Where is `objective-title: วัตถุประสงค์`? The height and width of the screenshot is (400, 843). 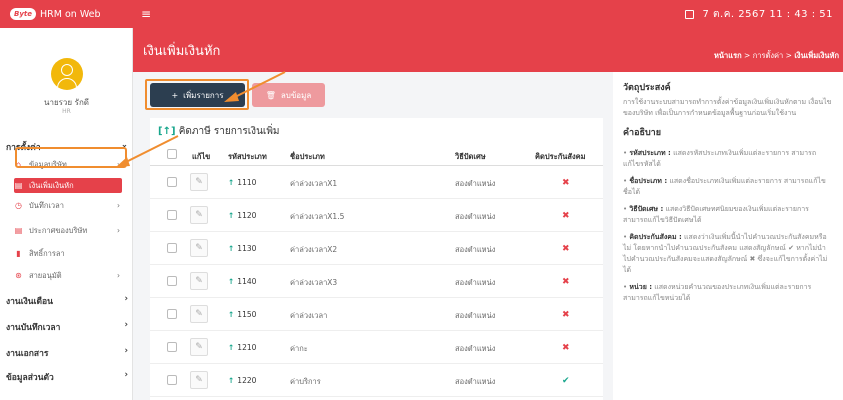
objective-title: วัตถุประสงค์ is located at coordinates (647, 88).